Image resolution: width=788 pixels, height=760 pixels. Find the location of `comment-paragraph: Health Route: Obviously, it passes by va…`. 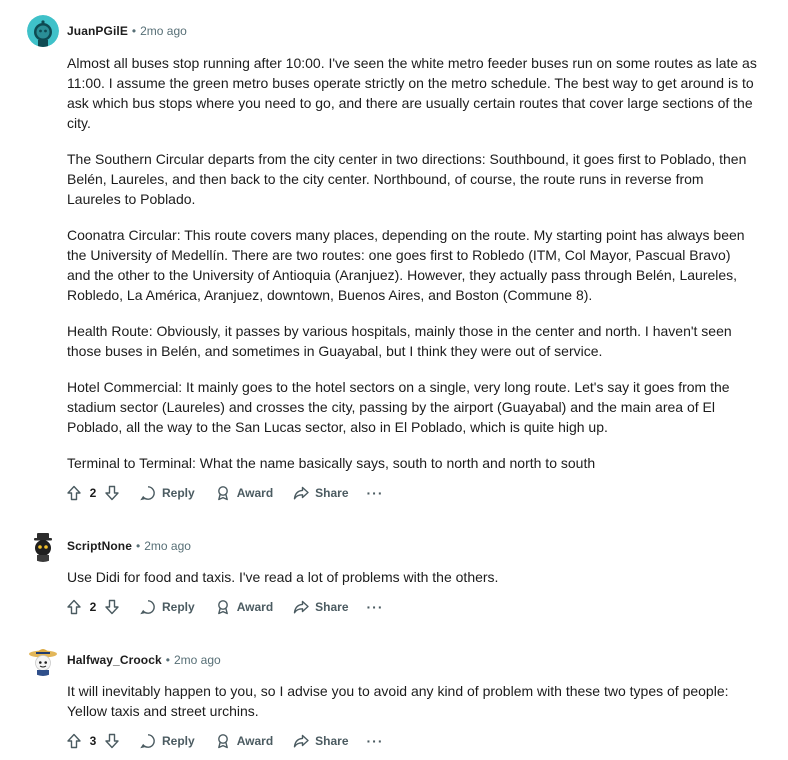

comment-paragraph: Health Route: Obviously, it passes by va… is located at coordinates (399, 341).